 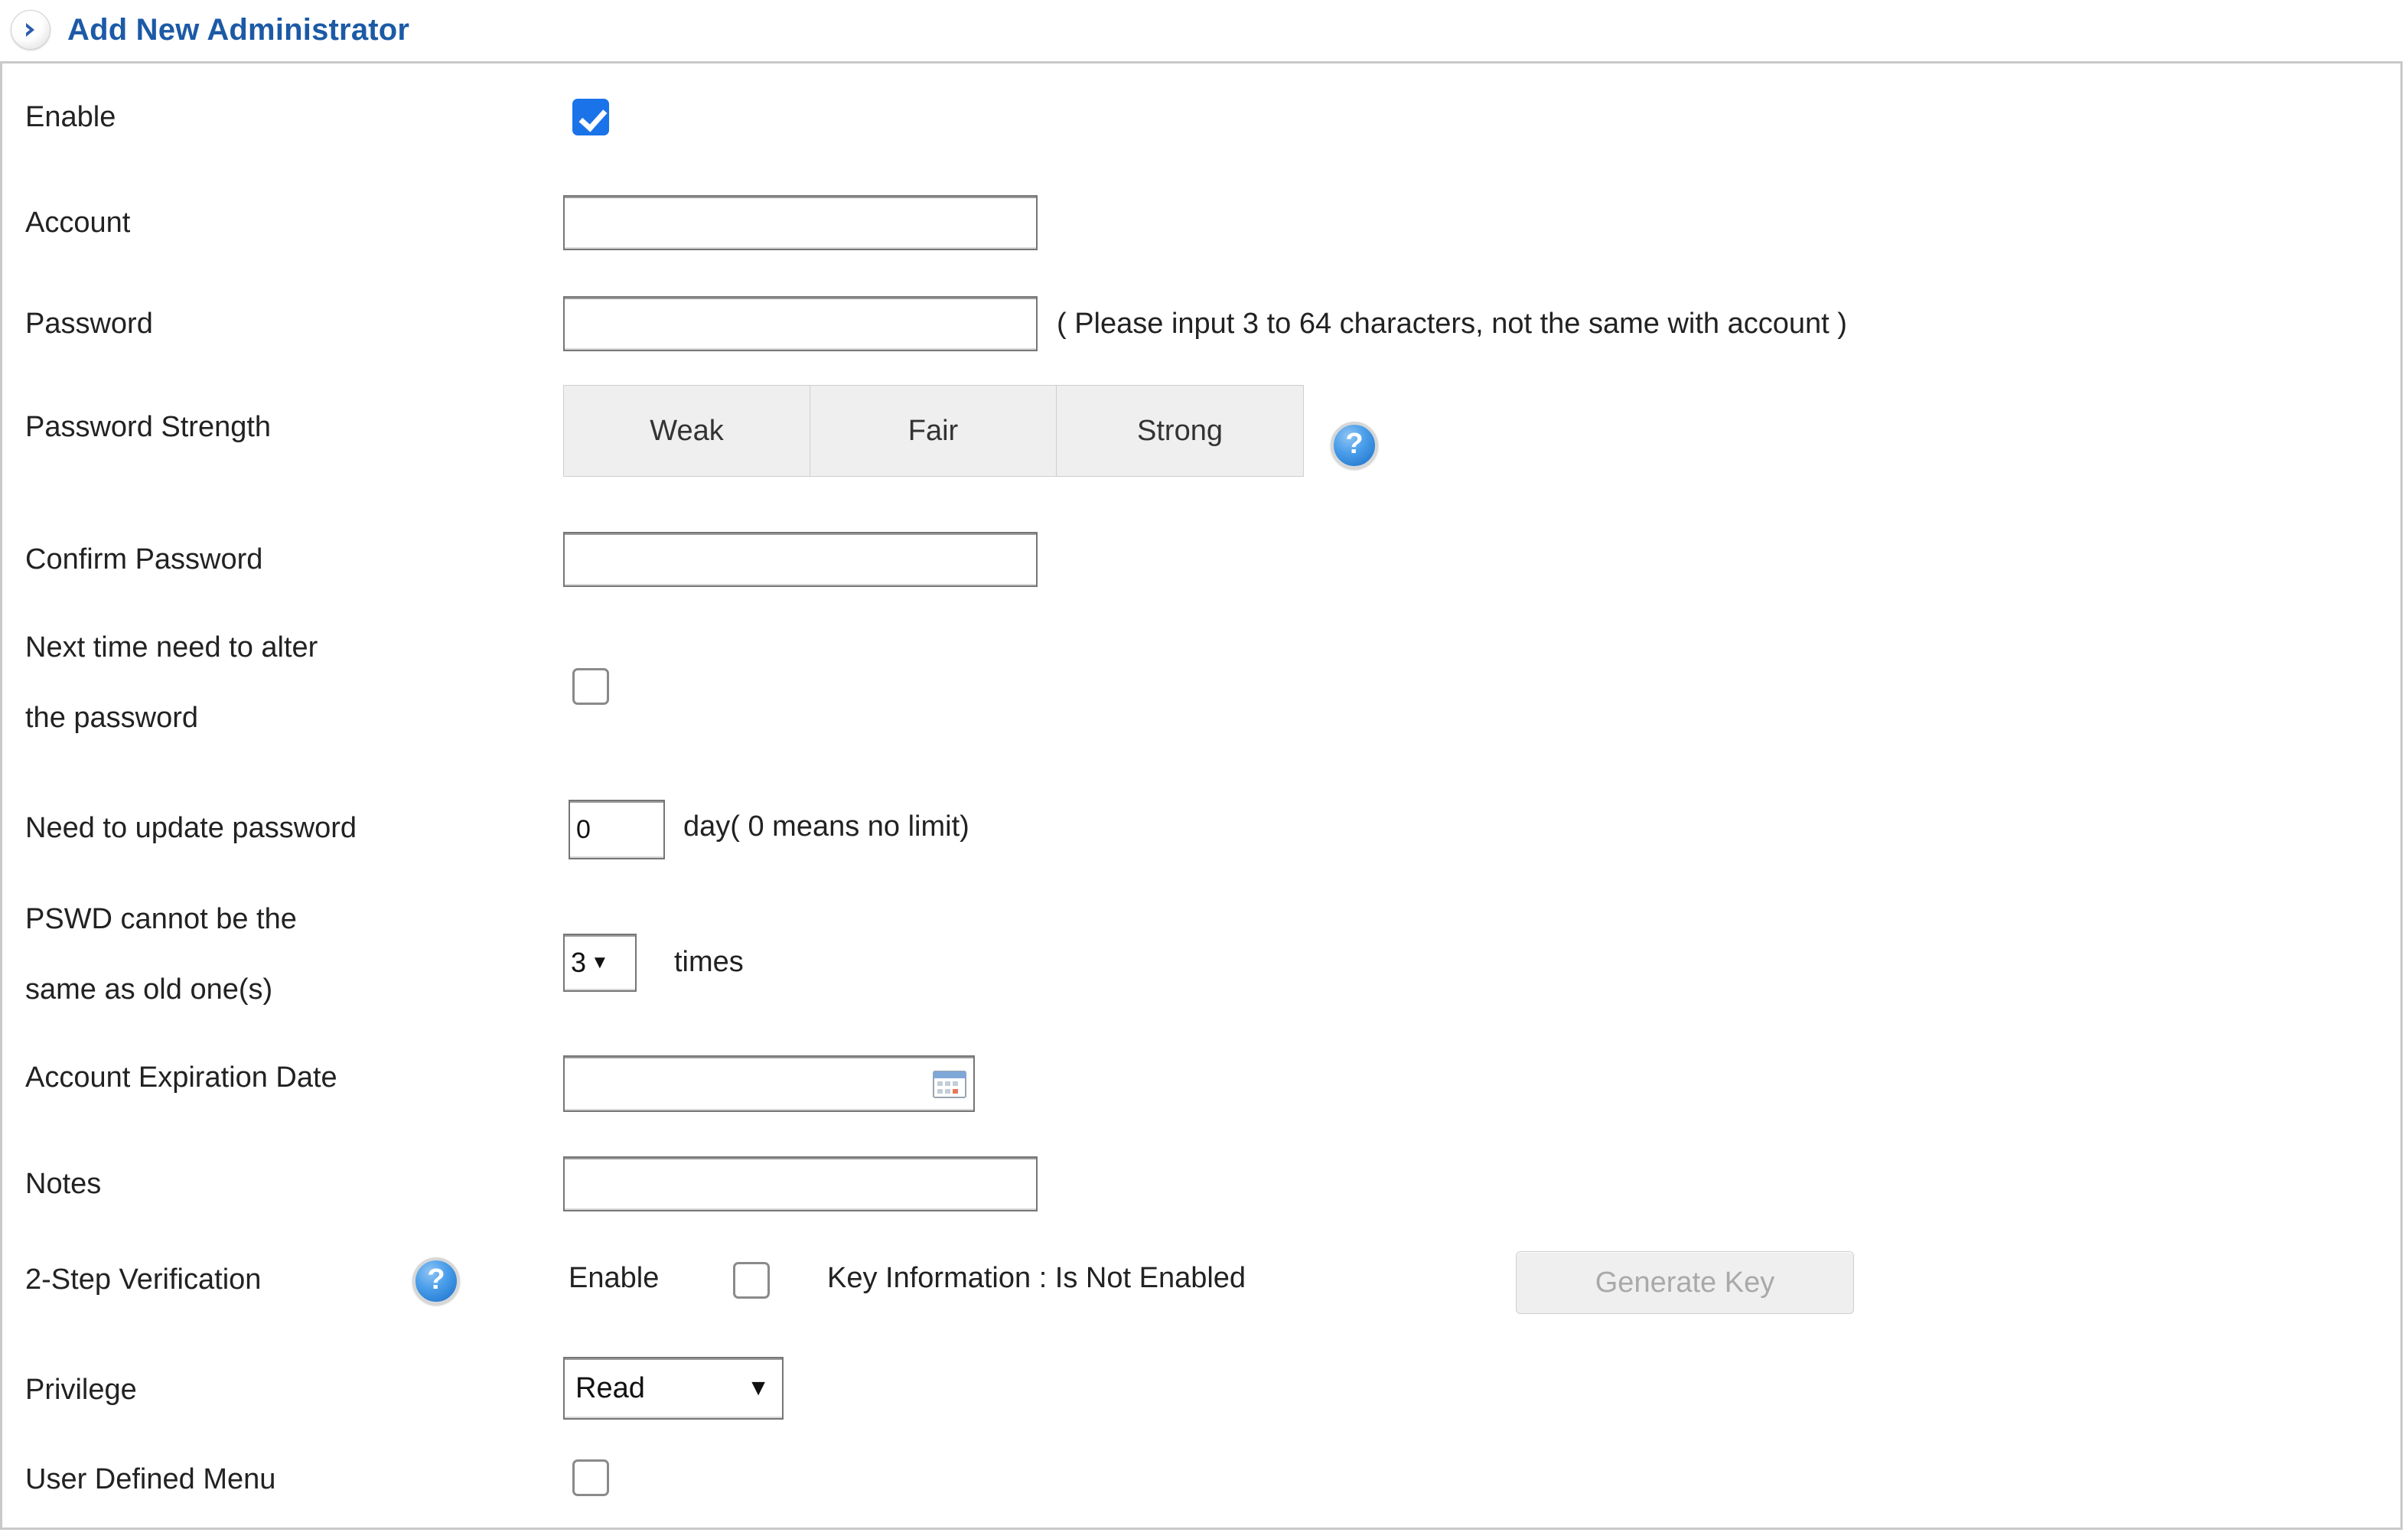 What do you see at coordinates (801, 1183) in the screenshot?
I see `notes-input` at bounding box center [801, 1183].